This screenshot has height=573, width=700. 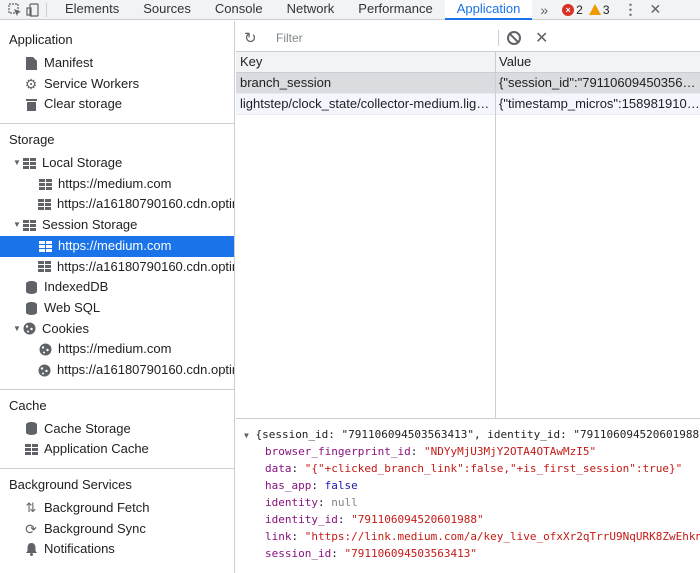 I want to click on property-value: "NDYyMjU3MjY2OTA4OTAwMzI5", so click(x=510, y=451).